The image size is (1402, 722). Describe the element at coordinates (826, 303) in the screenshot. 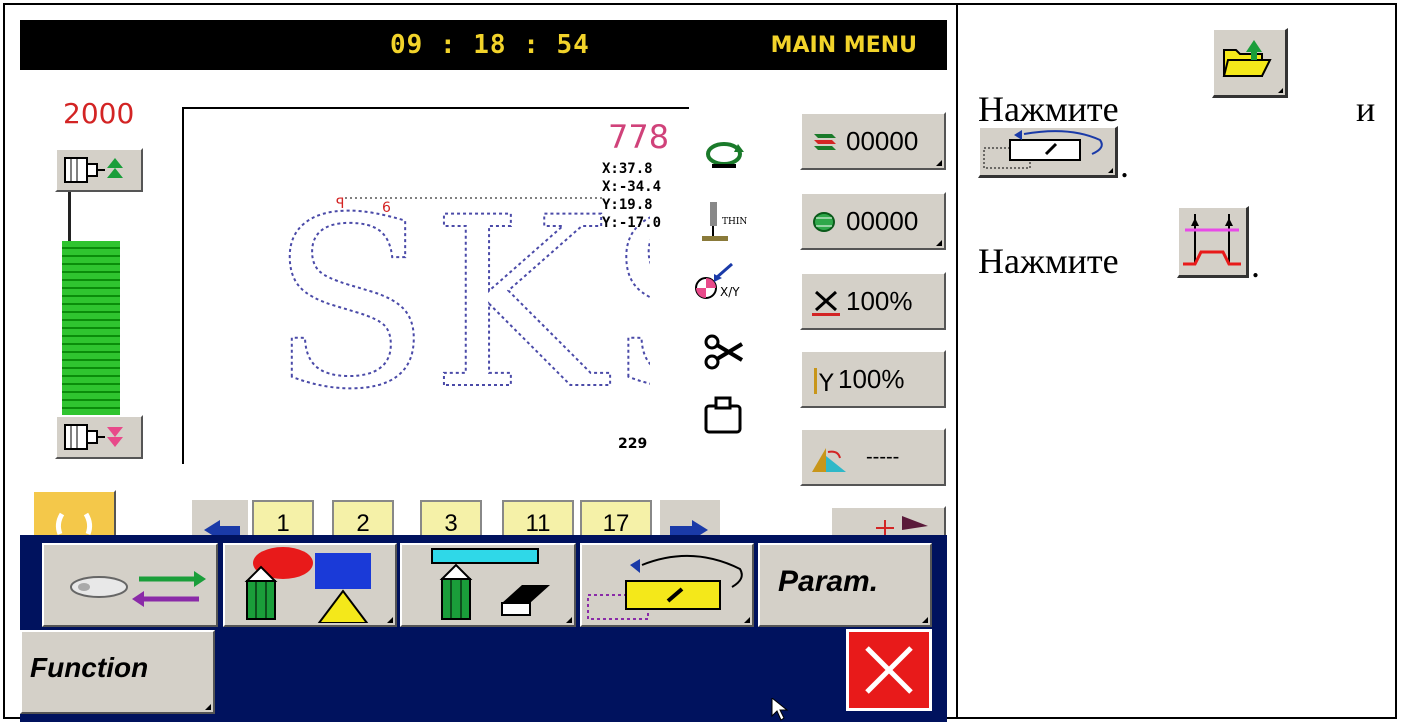

I see `x-scale-icon` at that location.